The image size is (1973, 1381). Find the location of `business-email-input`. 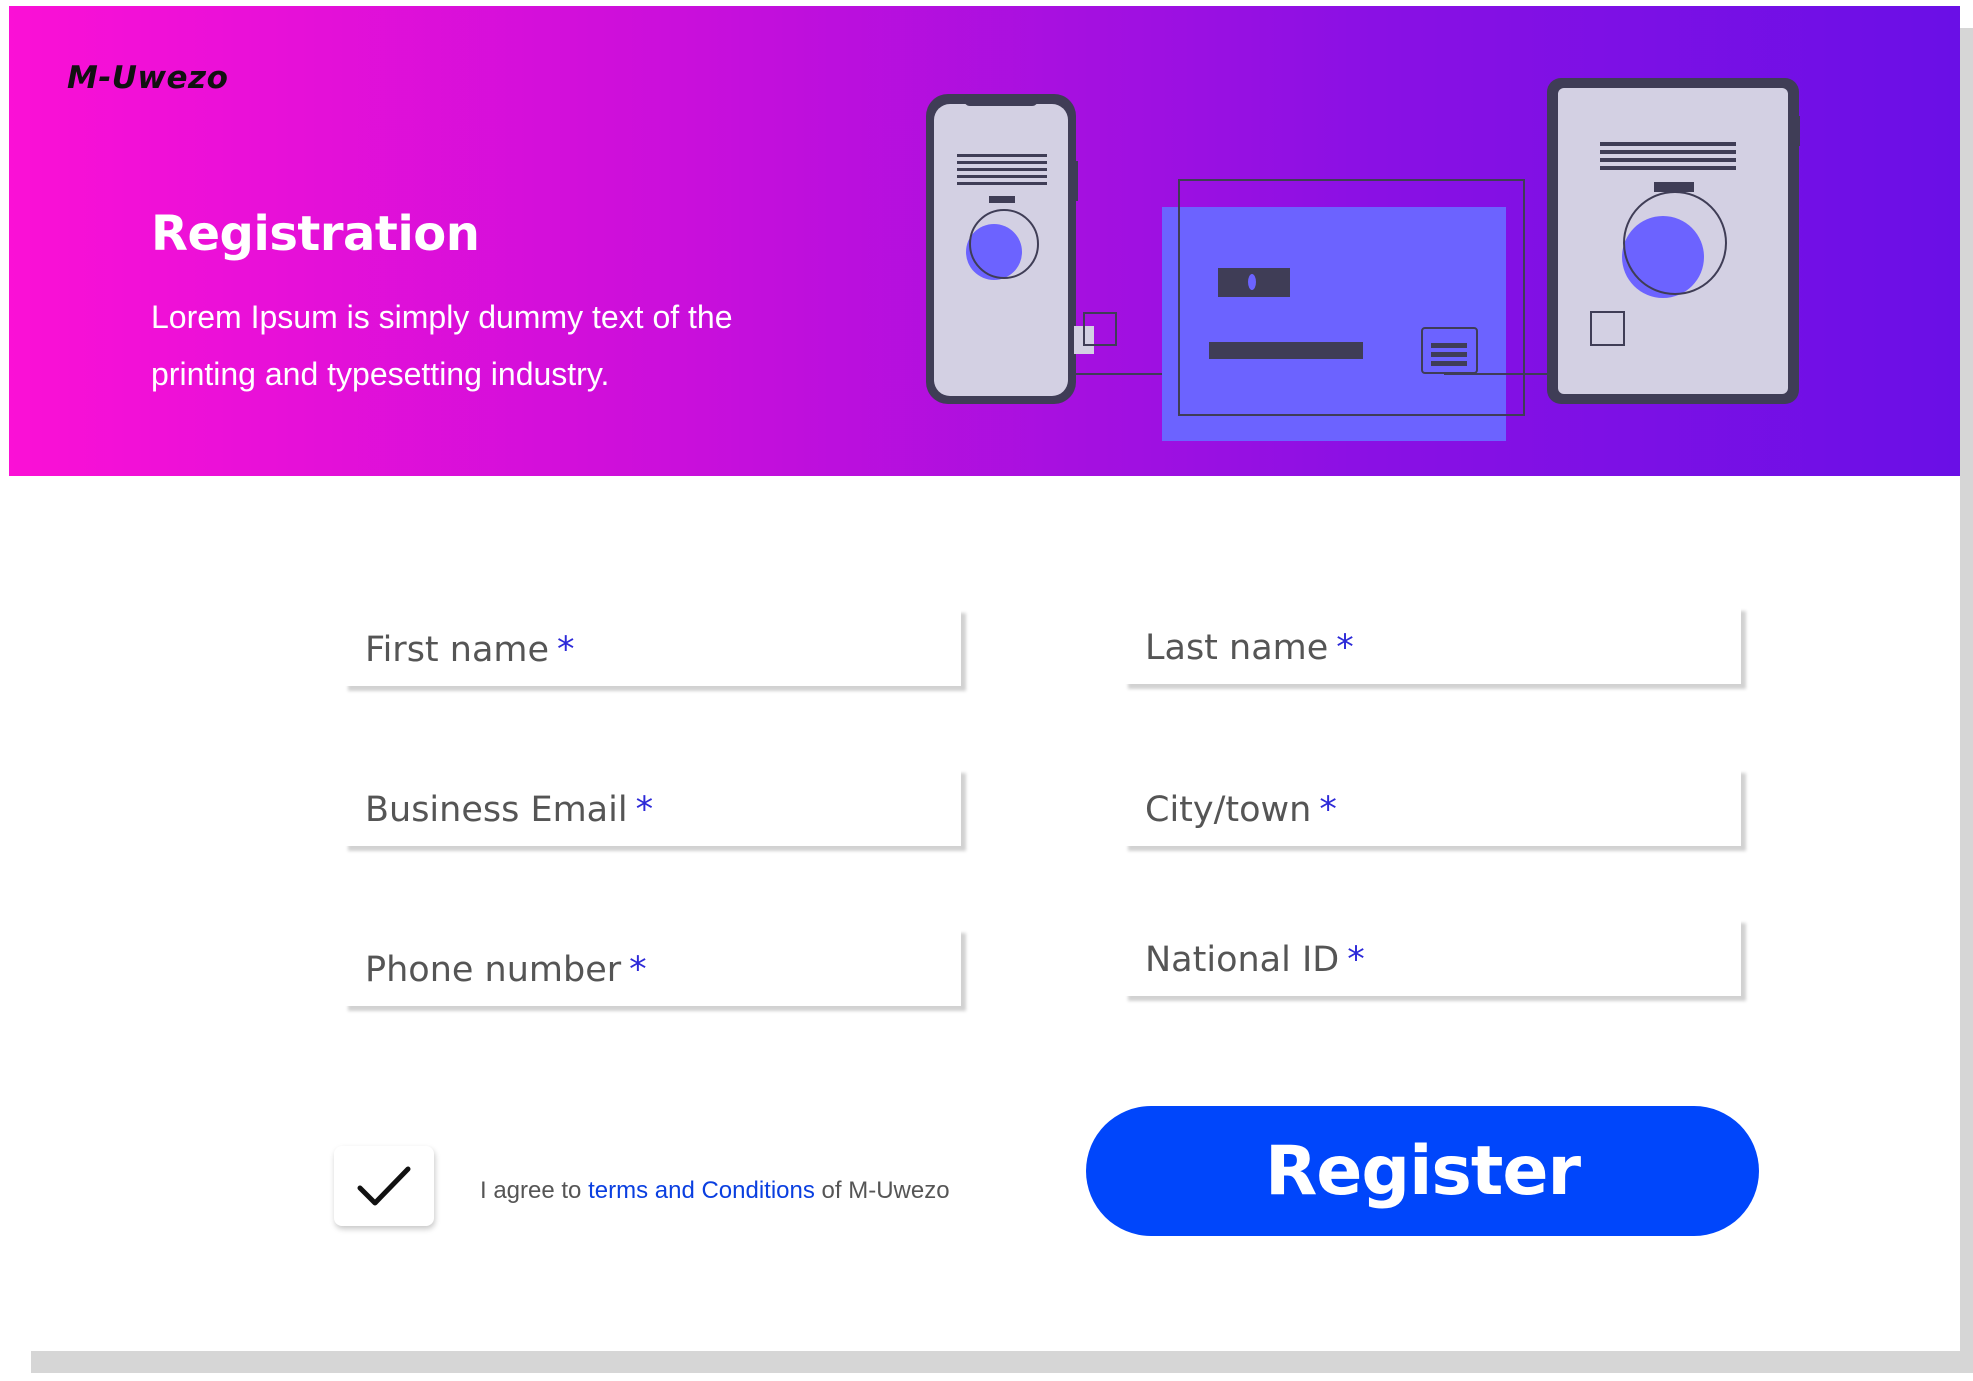

business-email-input is located at coordinates (654, 808).